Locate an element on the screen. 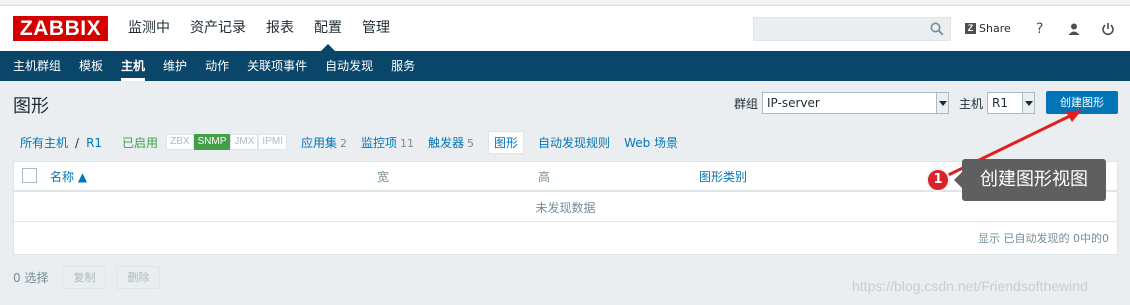 The image size is (1130, 305). watermark: https://blog.csdn.net/Friendsofthewind is located at coordinates (970, 286).